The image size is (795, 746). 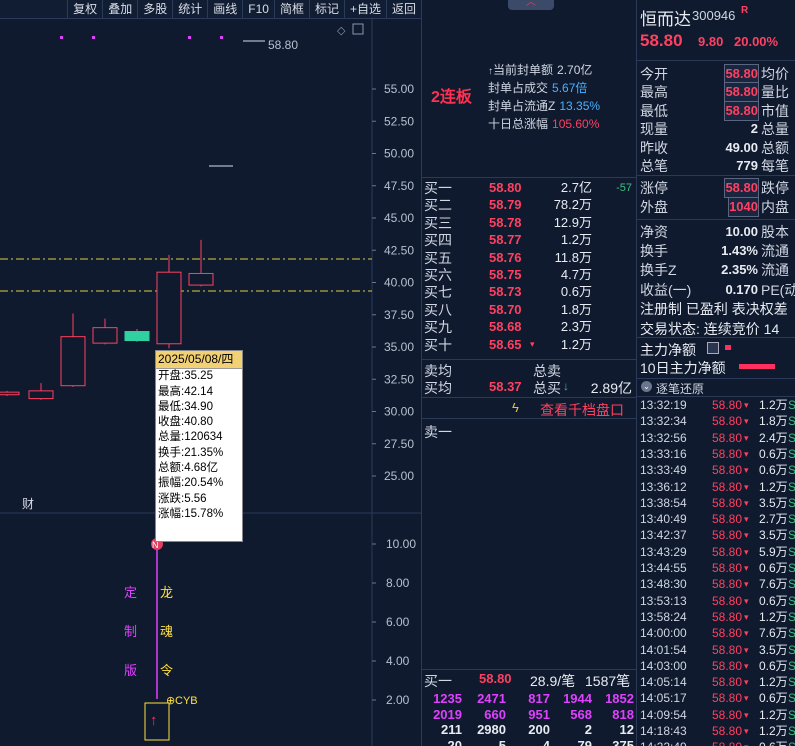 I want to click on collapse-handle-icon: ︿, so click(x=531, y=5).